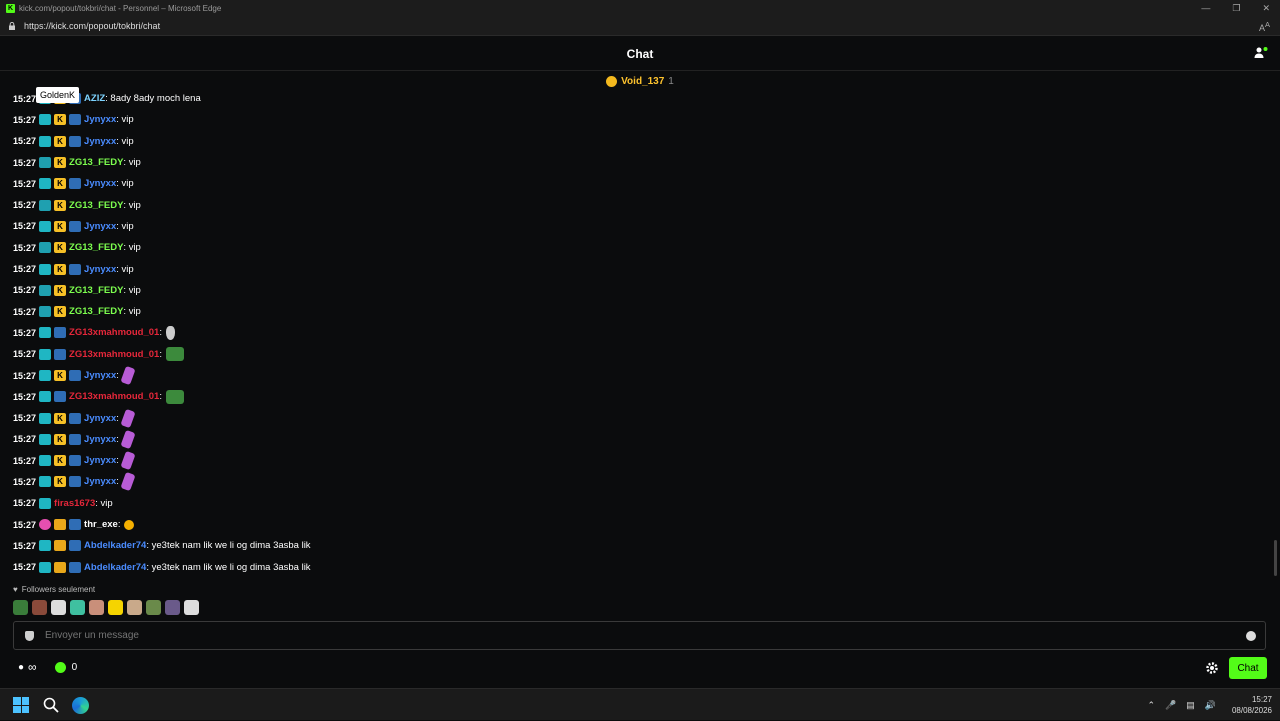 This screenshot has height=721, width=1280. What do you see at coordinates (92, 26) in the screenshot?
I see `url-text: https://kick.com/popout/tokbri/chat` at bounding box center [92, 26].